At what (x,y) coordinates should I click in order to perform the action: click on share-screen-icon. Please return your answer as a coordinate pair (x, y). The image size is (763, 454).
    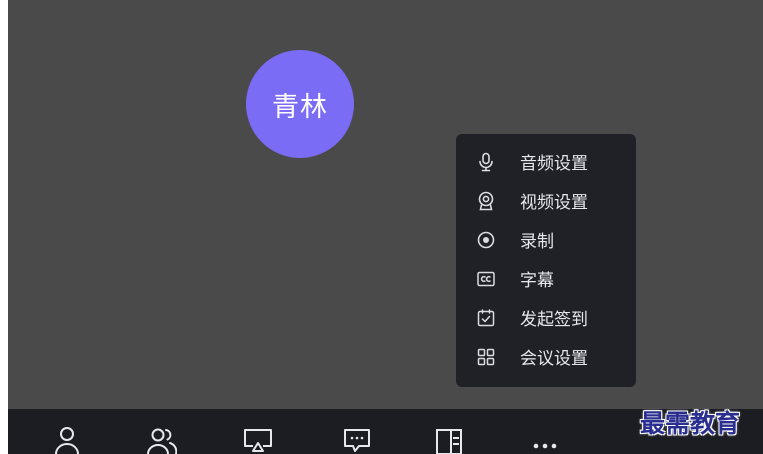
    Looking at the image, I should click on (258, 440).